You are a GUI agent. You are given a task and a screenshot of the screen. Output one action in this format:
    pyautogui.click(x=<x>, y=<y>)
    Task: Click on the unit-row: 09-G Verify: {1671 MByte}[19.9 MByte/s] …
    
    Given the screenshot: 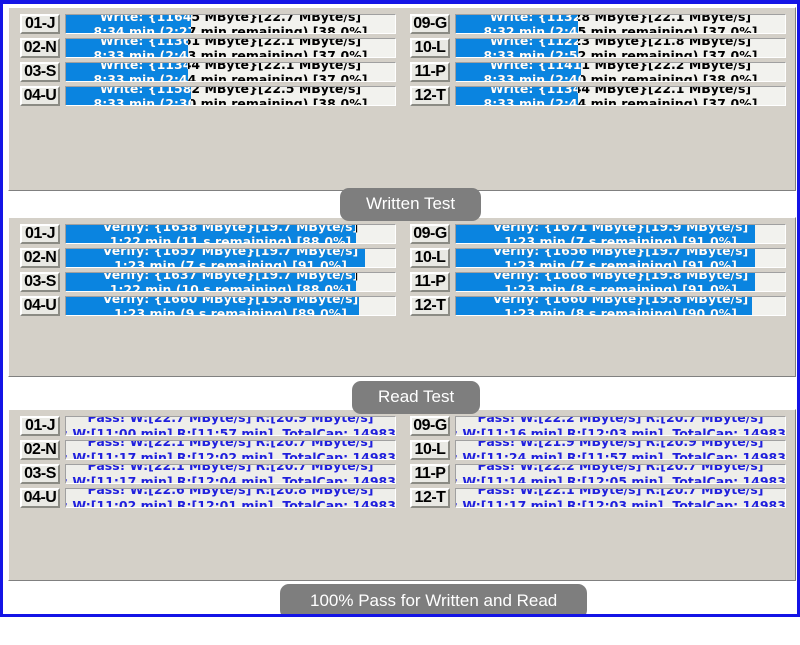 What is the action you would take?
    pyautogui.click(x=597, y=234)
    